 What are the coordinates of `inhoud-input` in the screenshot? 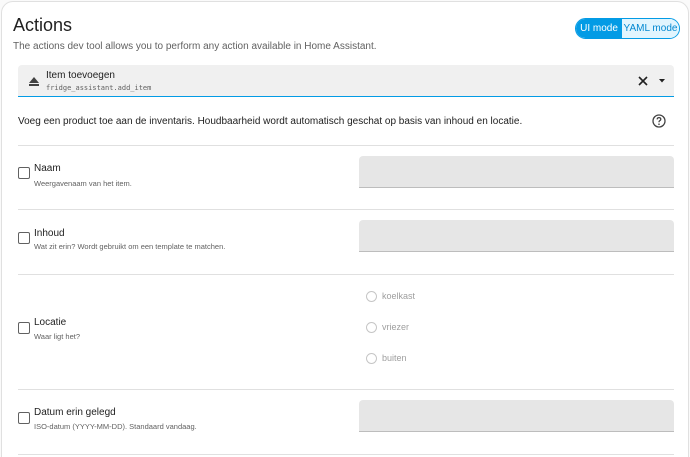 It's located at (516, 236).